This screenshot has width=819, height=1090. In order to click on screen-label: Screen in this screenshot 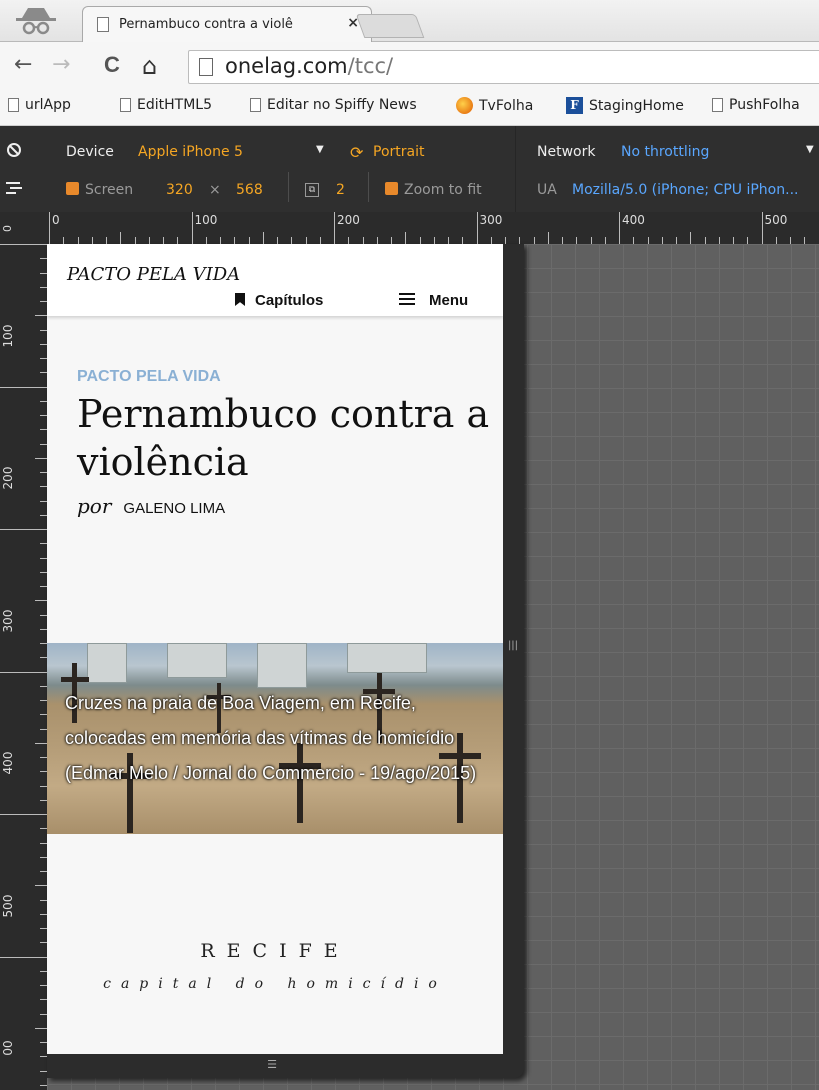, I will do `click(109, 190)`.